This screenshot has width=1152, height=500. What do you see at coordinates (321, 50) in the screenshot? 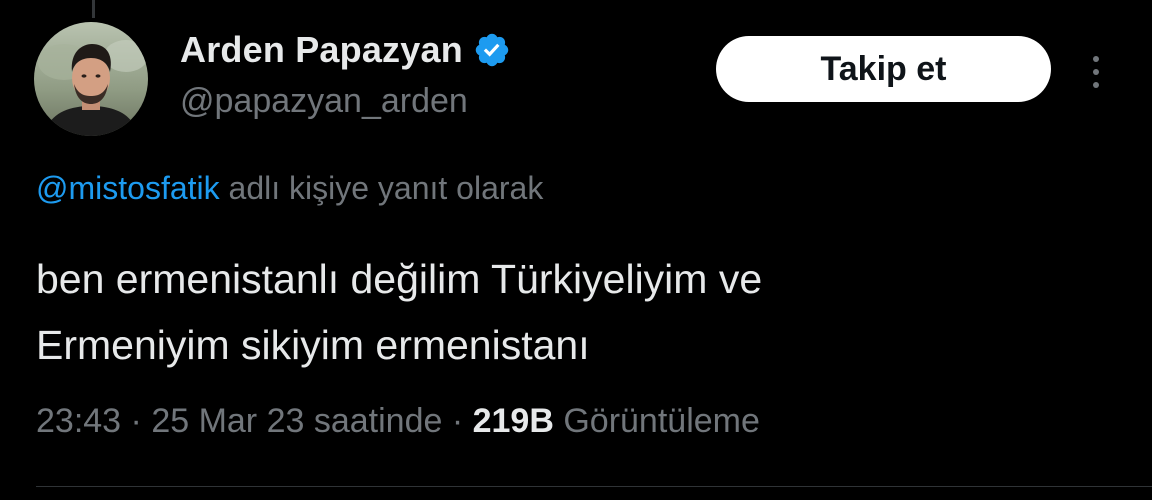
I see `author-display-name: Arden Papazyan` at bounding box center [321, 50].